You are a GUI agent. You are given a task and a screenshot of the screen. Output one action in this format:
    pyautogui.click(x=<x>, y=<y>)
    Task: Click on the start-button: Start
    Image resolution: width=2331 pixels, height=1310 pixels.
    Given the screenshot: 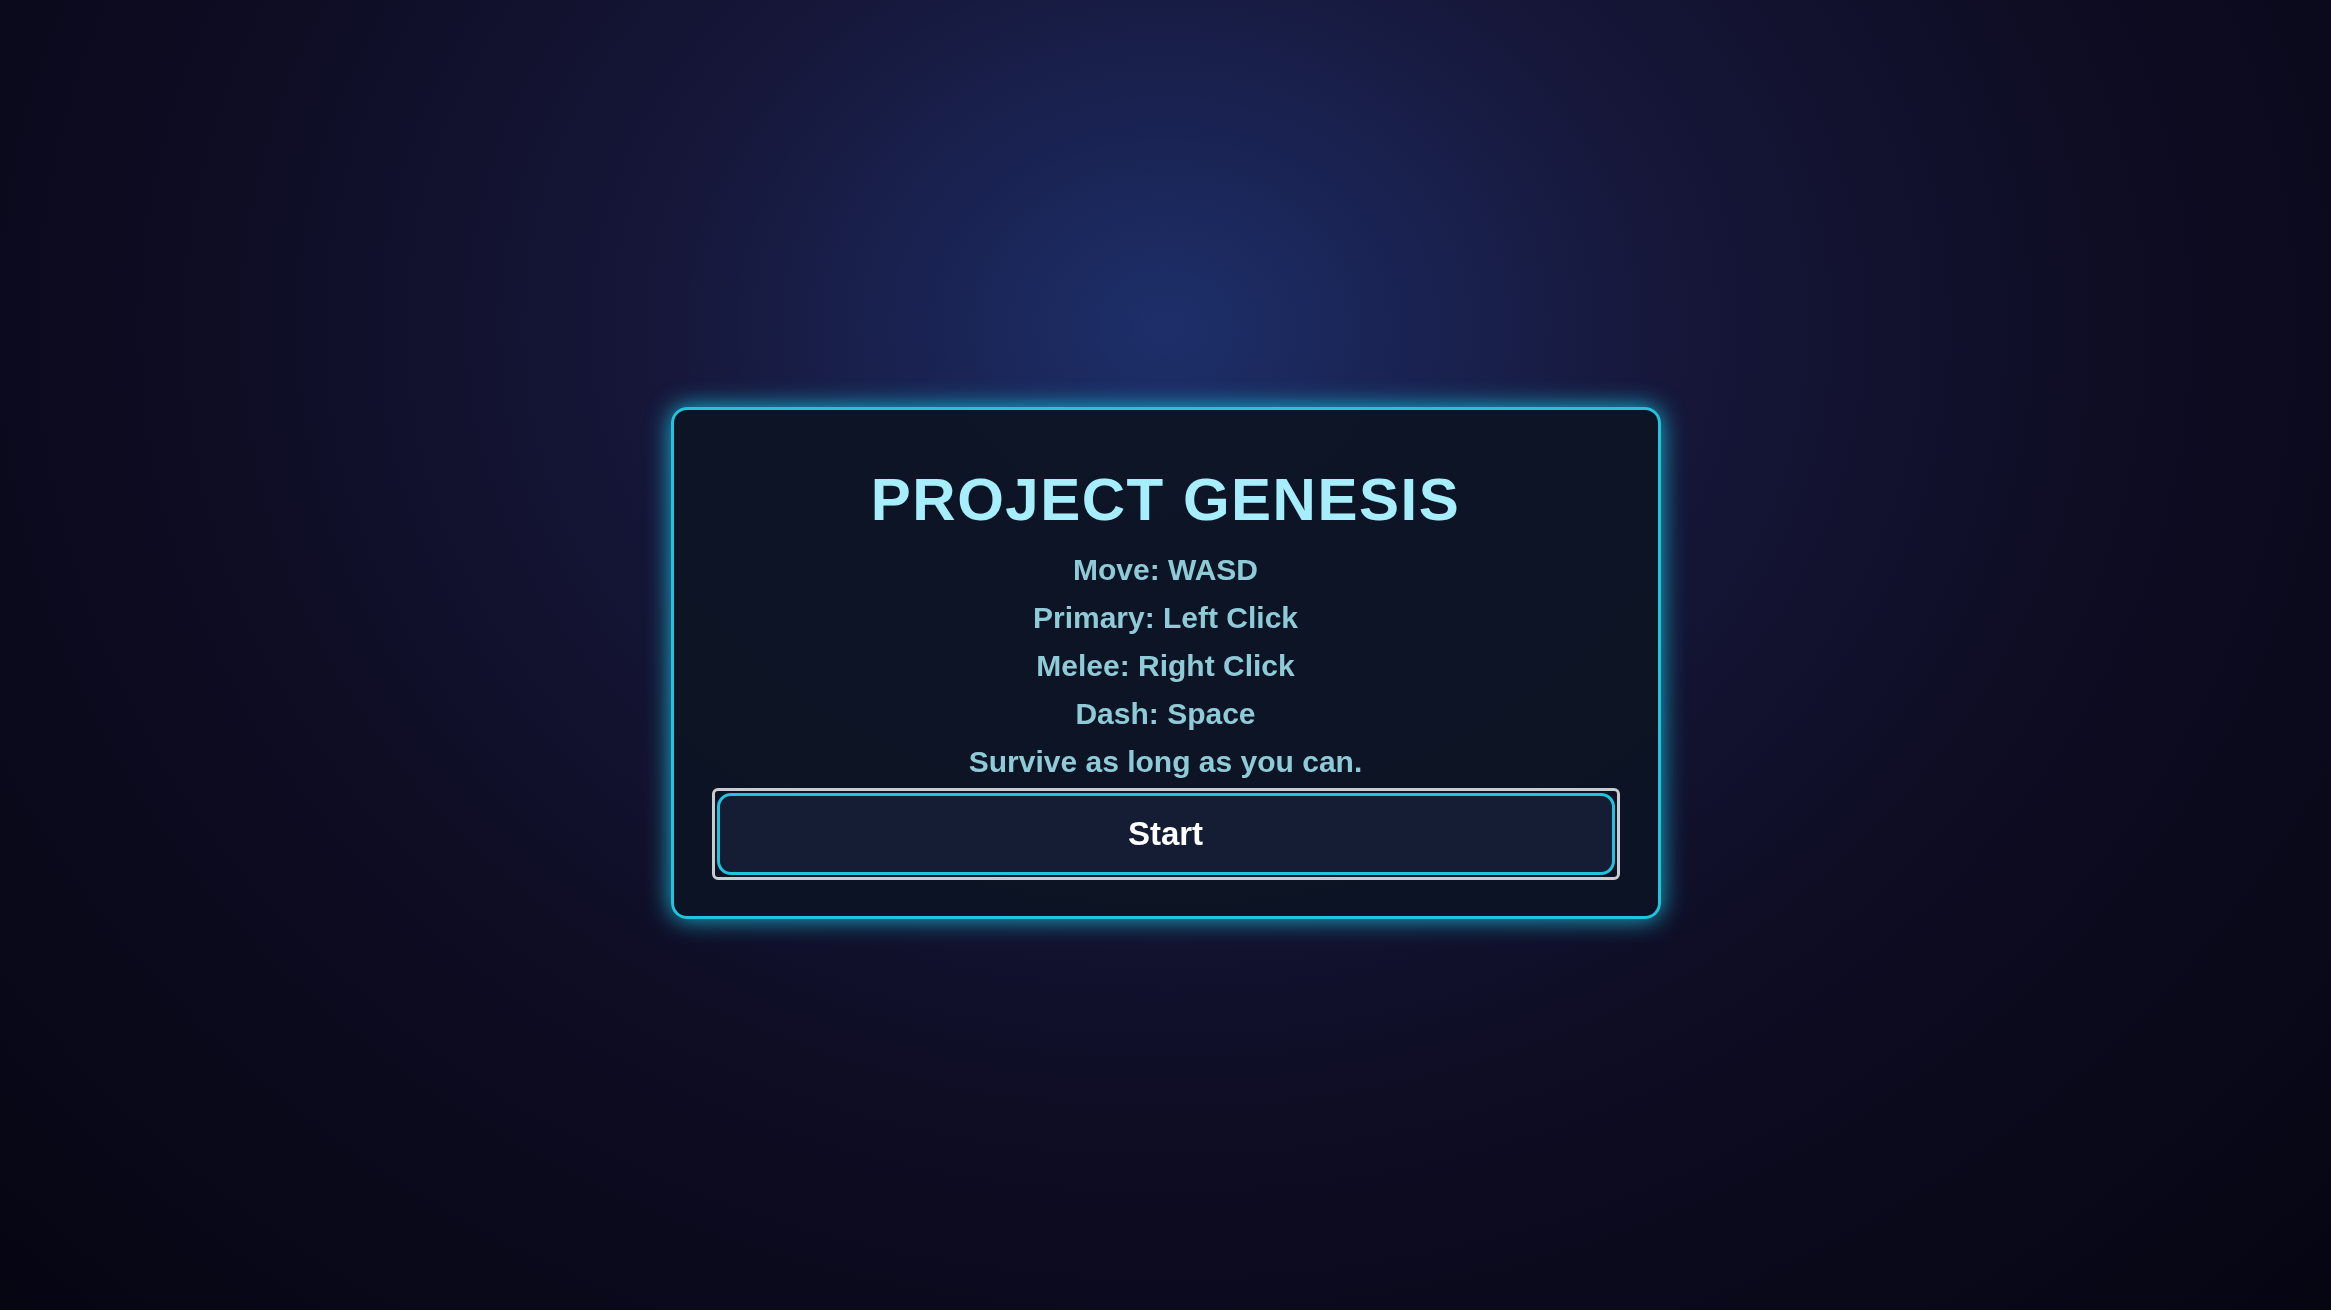 What is the action you would take?
    pyautogui.click(x=1165, y=834)
    